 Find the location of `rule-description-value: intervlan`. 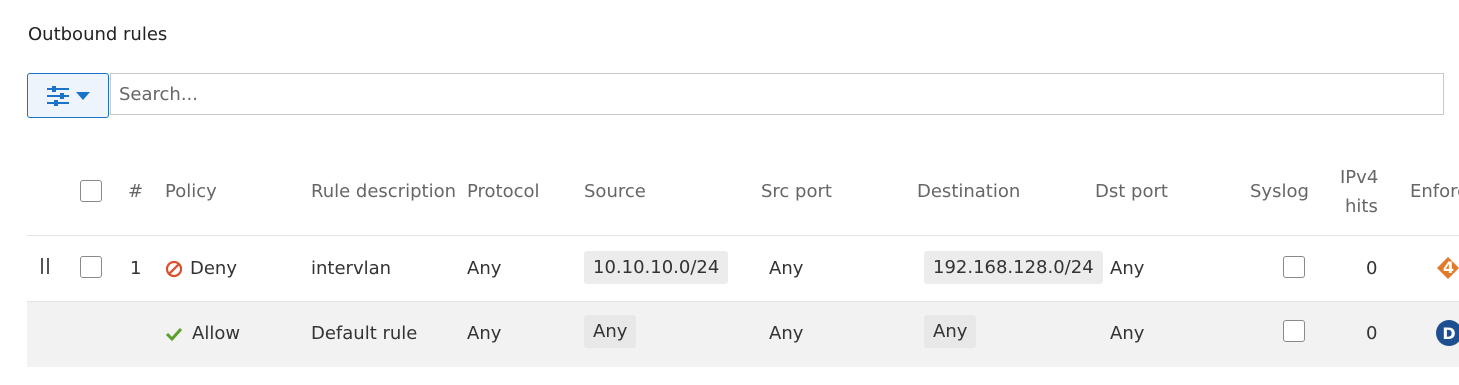

rule-description-value: intervlan is located at coordinates (351, 268).